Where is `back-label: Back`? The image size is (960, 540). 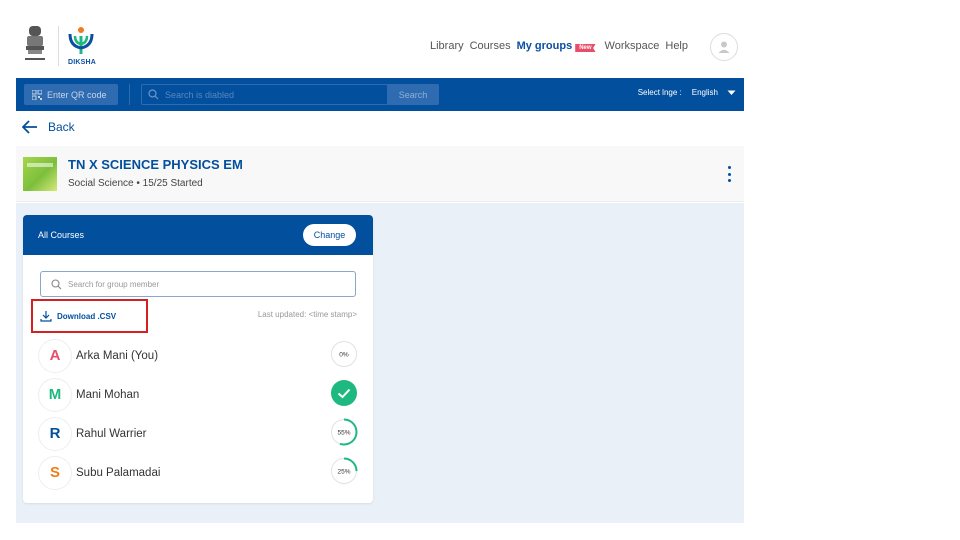
back-label: Back is located at coordinates (61, 127).